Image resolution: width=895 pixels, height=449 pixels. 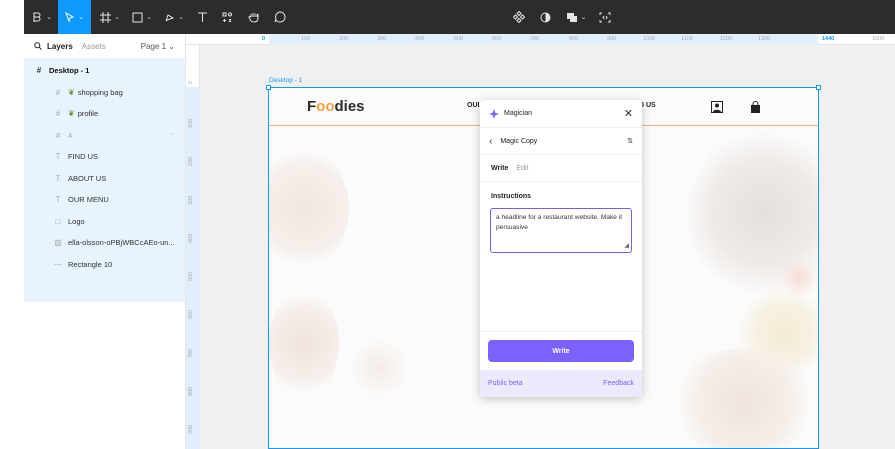 What do you see at coordinates (104, 200) in the screenshot?
I see `layer-our-menu: T OUR MENU` at bounding box center [104, 200].